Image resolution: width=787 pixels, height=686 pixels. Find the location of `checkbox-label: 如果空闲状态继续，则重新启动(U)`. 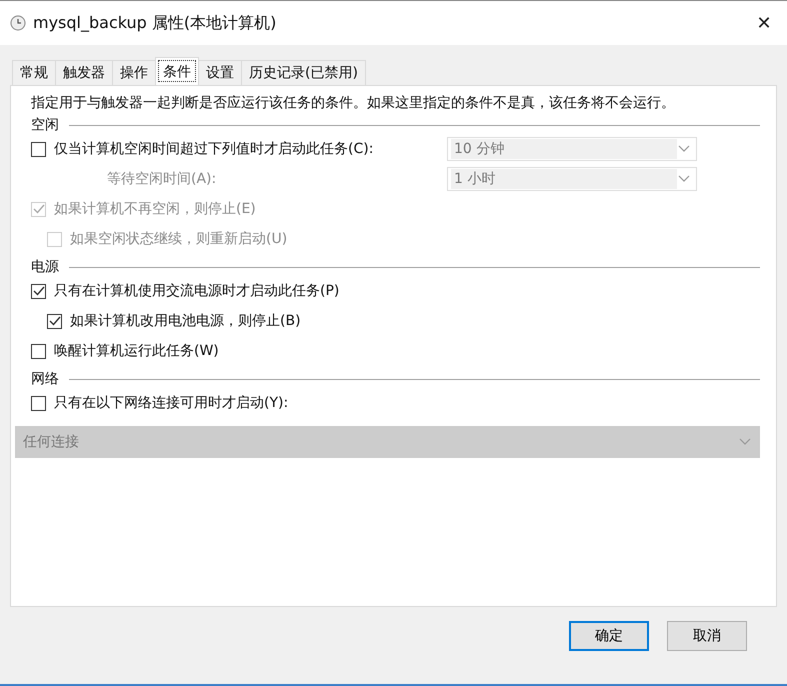

checkbox-label: 如果空闲状态继续，则重新启动(U) is located at coordinates (179, 239).